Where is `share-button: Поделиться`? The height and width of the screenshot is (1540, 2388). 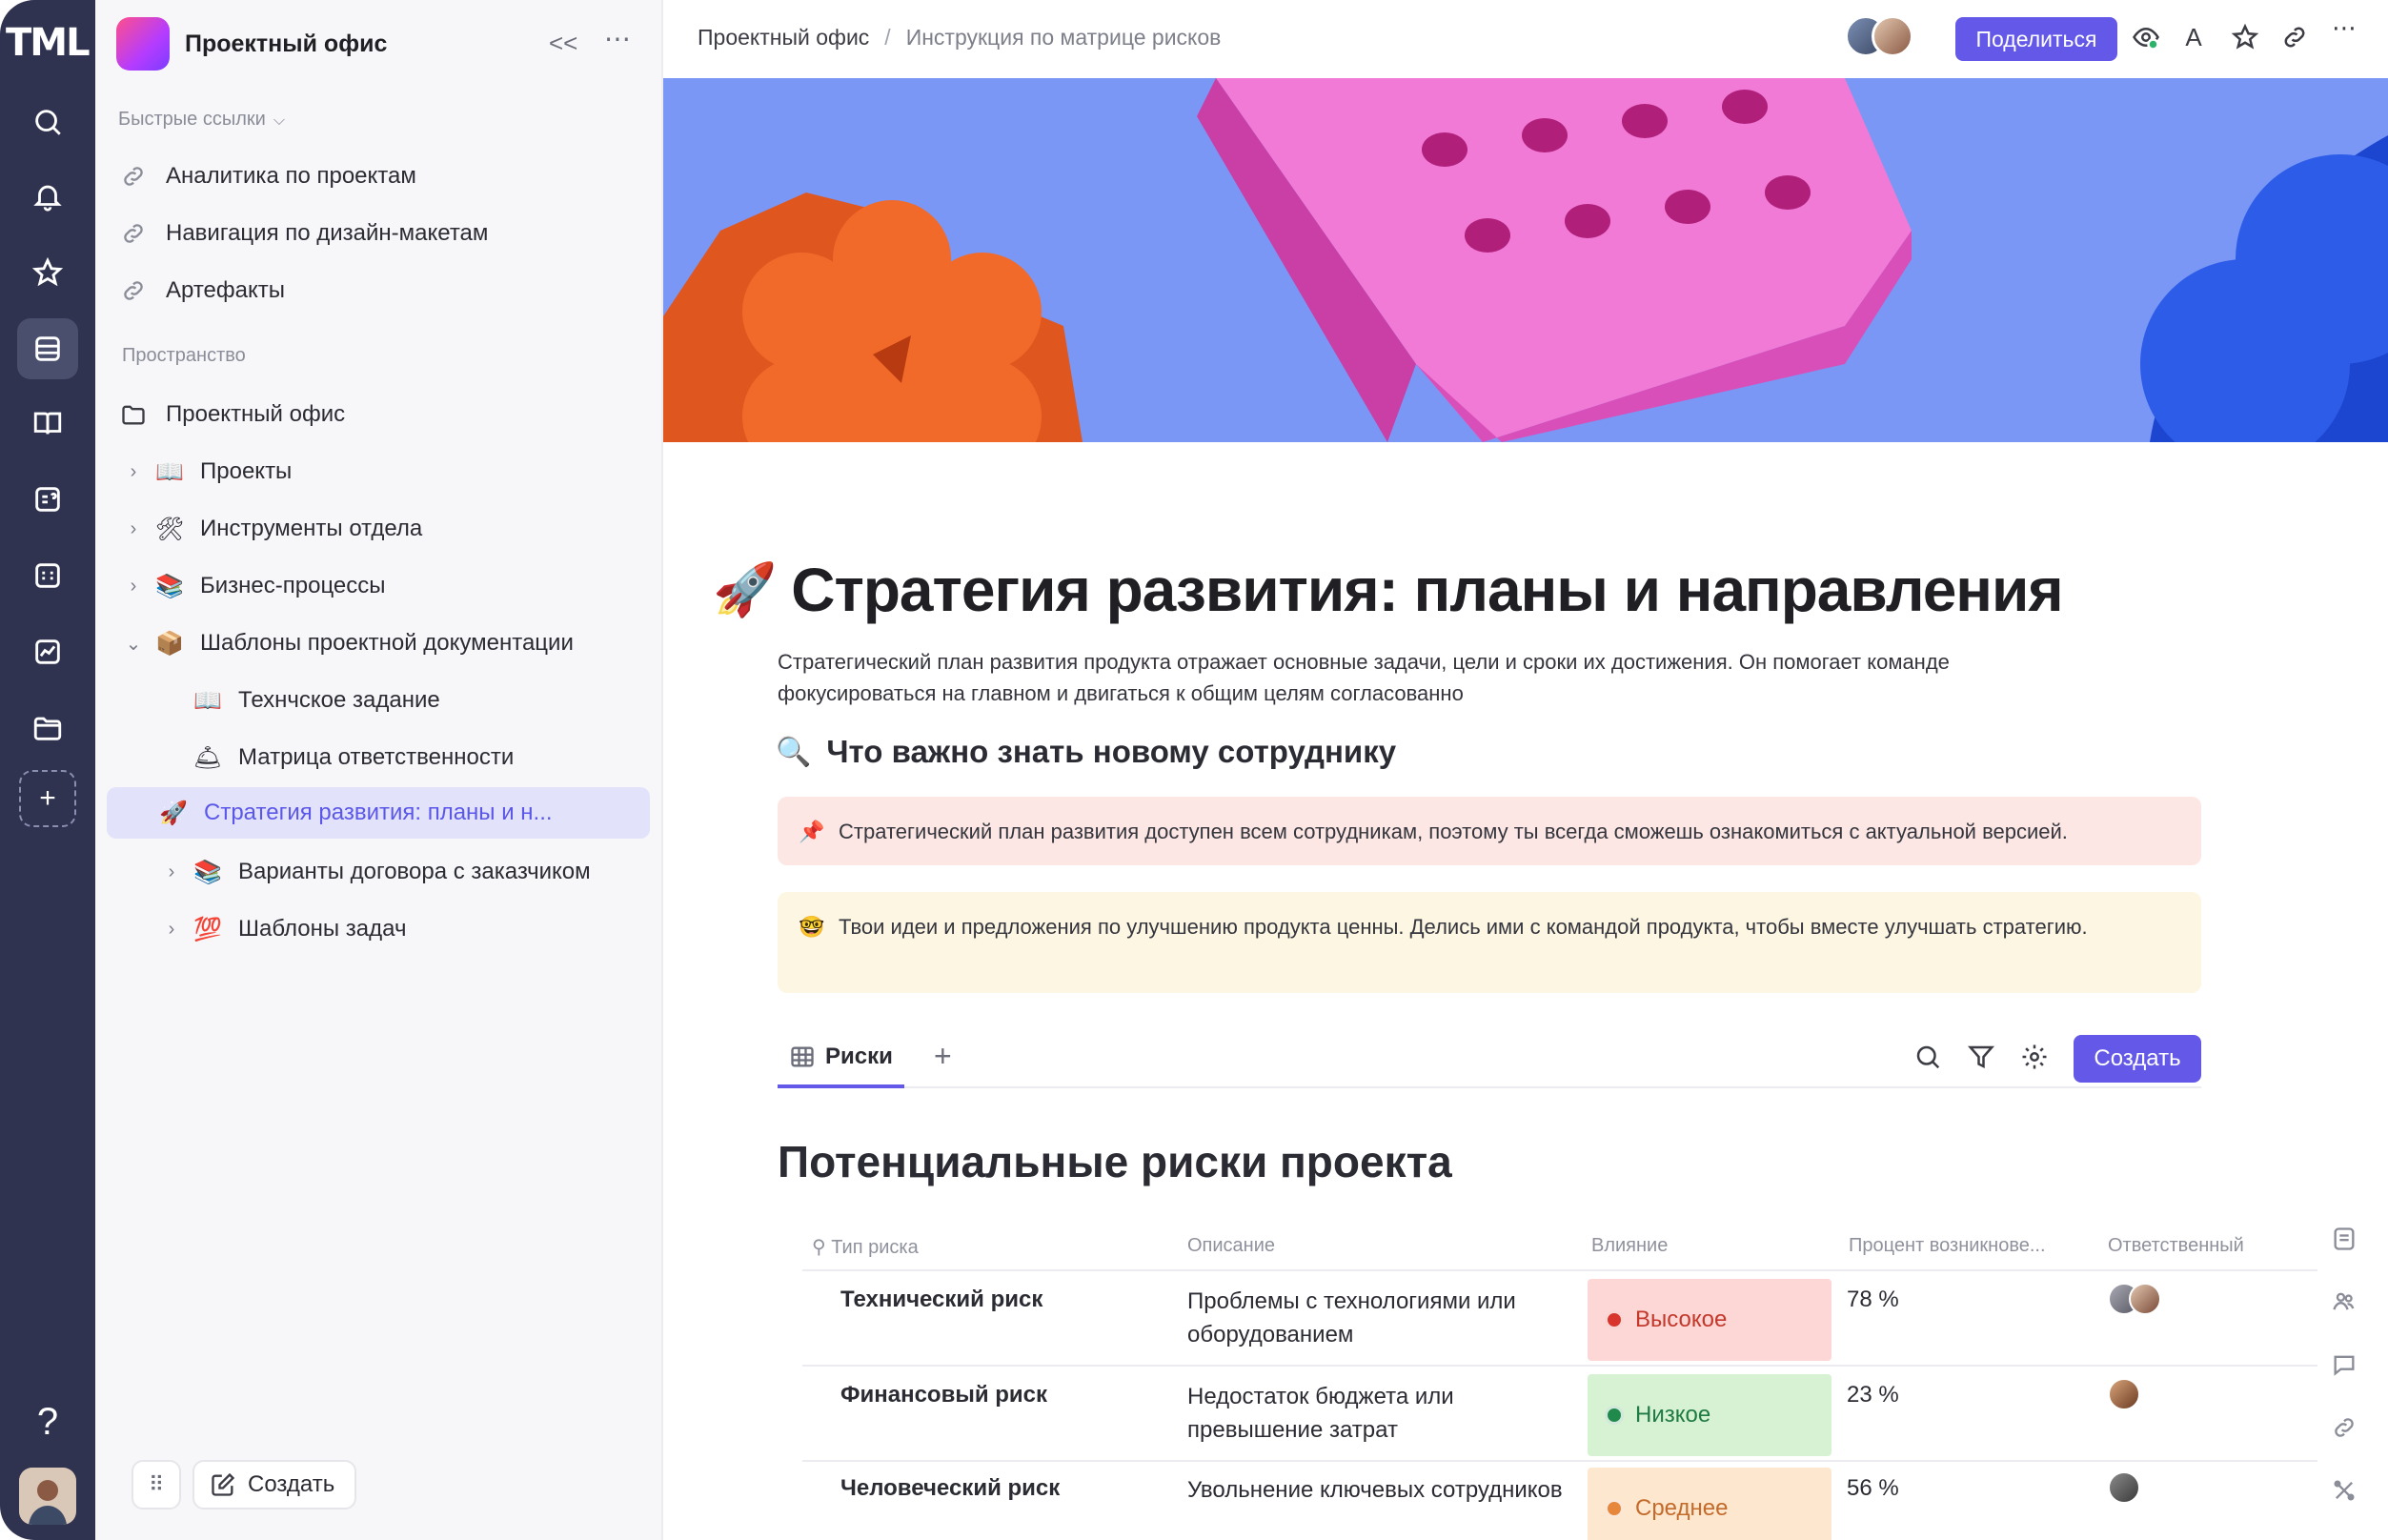 share-button: Поделиться is located at coordinates (2036, 39).